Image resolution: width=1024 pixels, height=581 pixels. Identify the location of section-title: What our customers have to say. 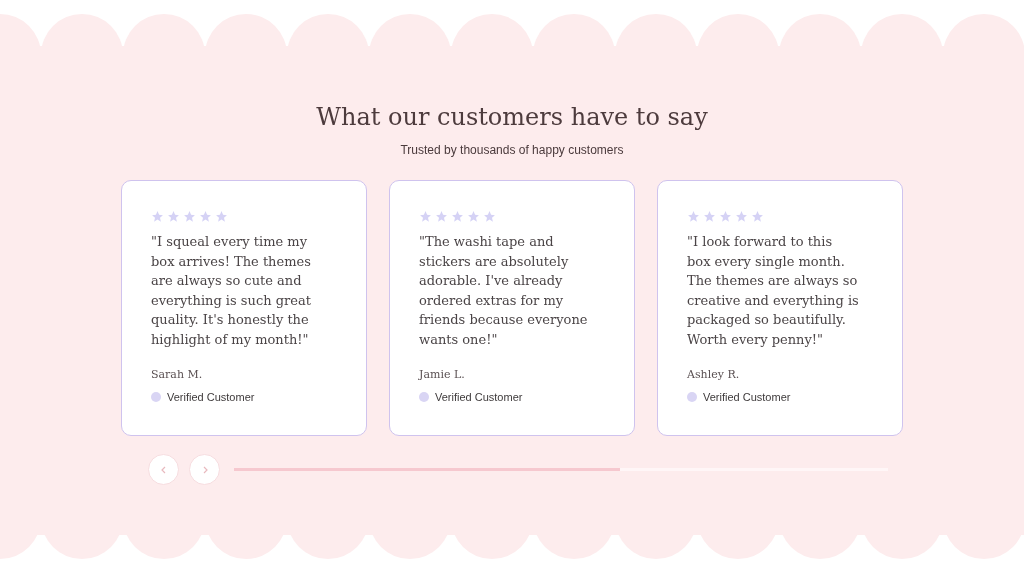
(512, 117).